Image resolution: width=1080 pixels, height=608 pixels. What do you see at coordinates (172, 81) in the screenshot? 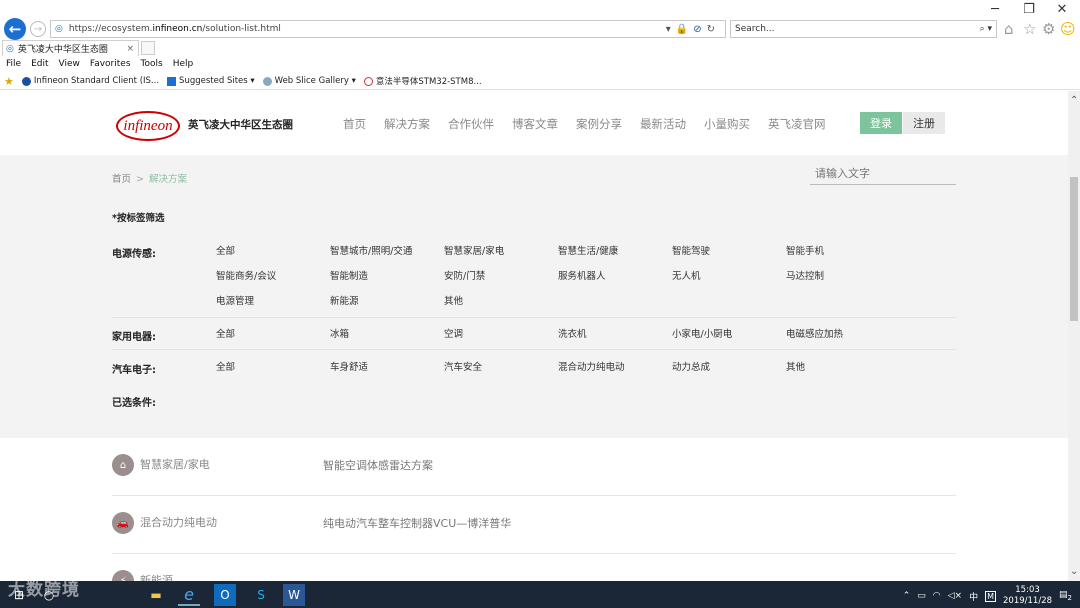
I see `suggested-sites-icon` at bounding box center [172, 81].